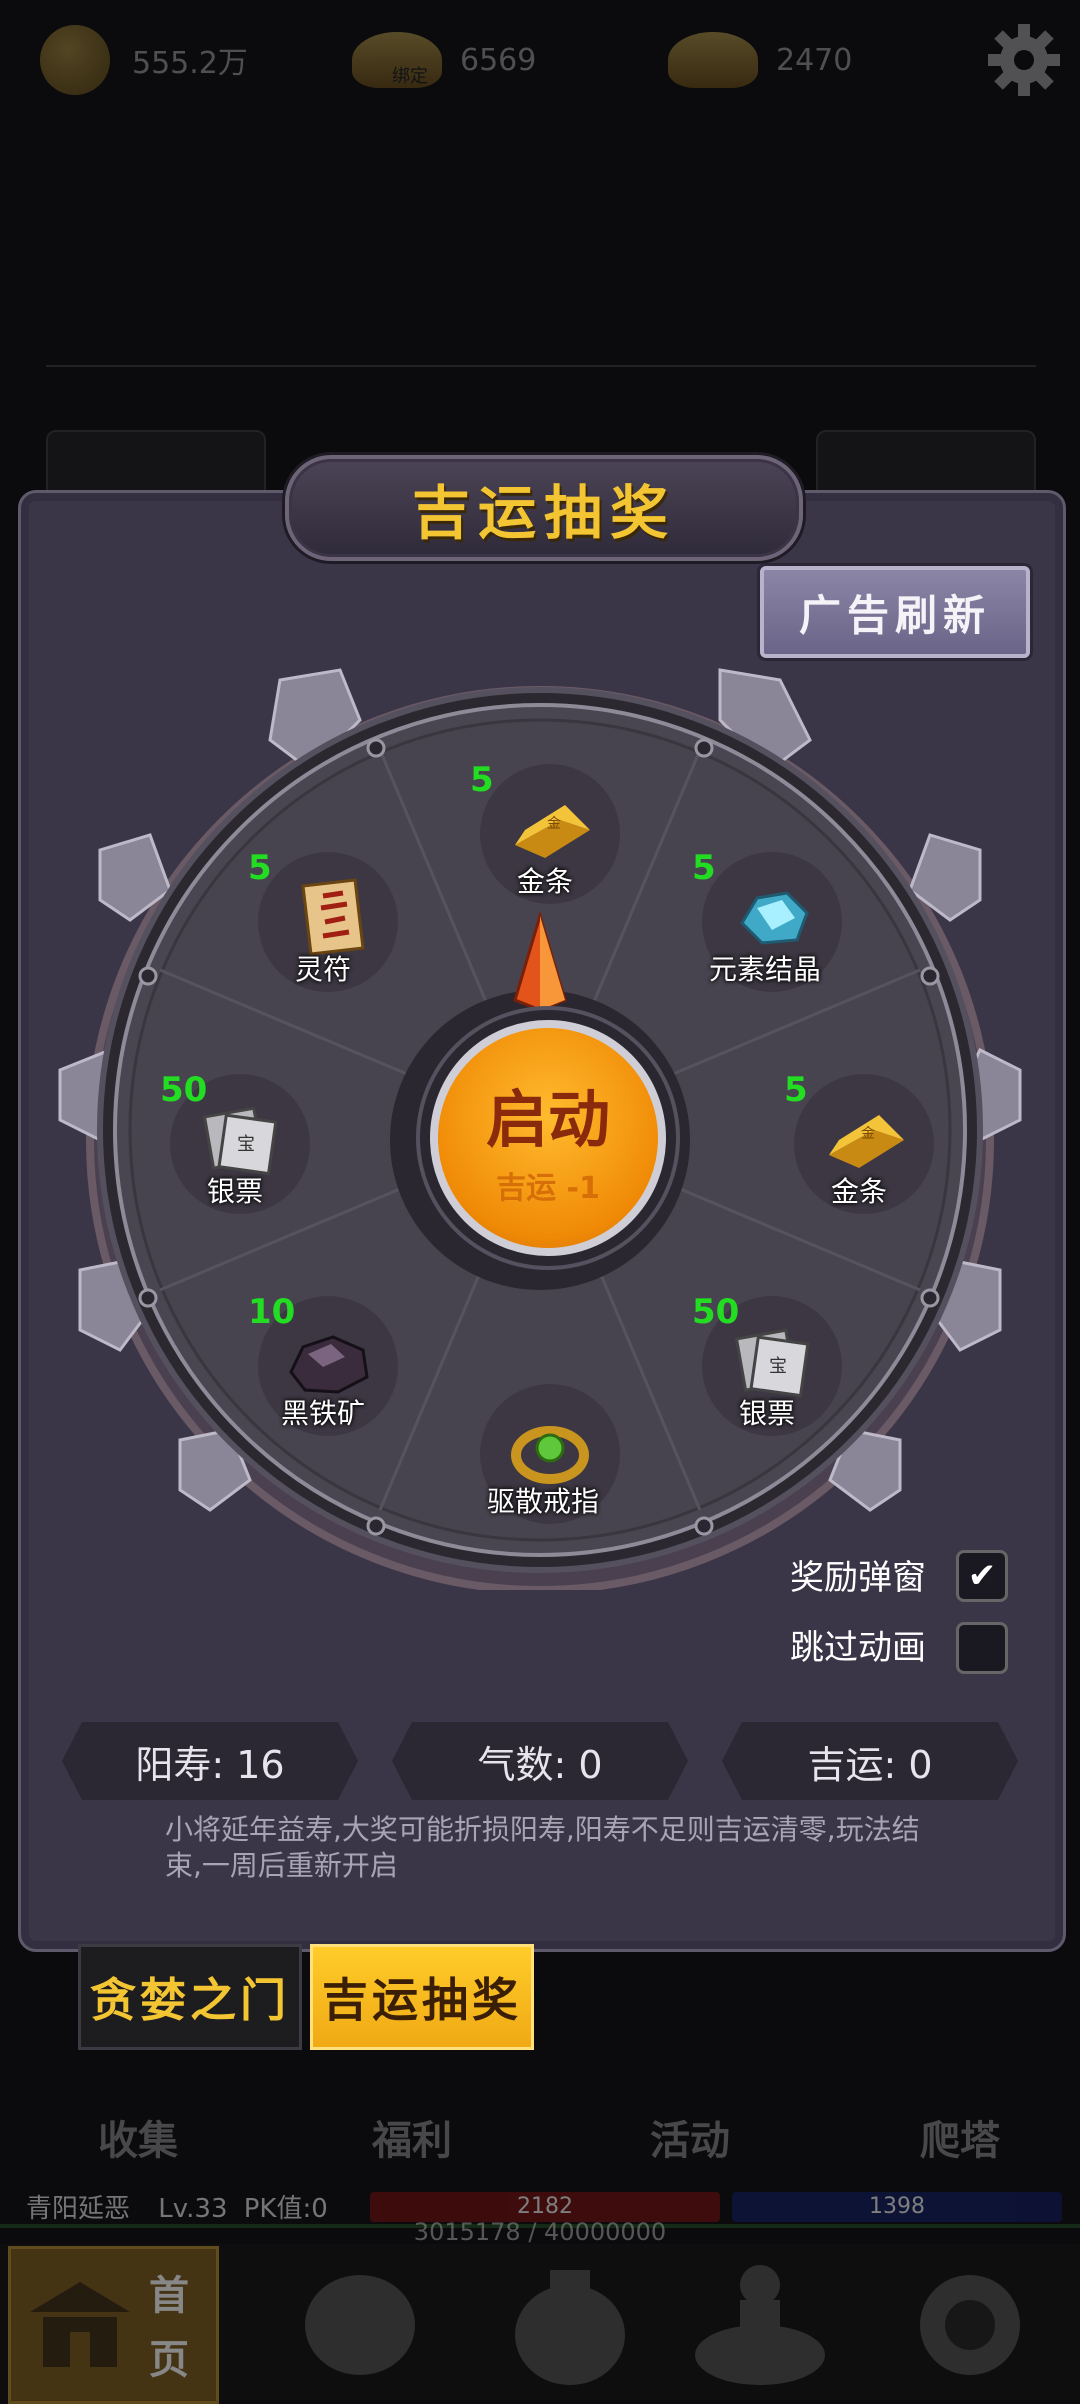 This screenshot has width=1080, height=2404. Describe the element at coordinates (190, 1997) in the screenshot. I see `tab-greed-gate: 贪婪之门` at that location.